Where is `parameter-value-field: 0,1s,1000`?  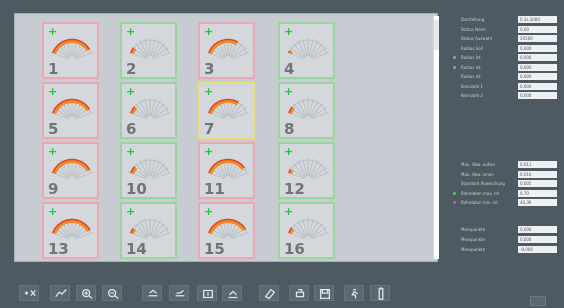
parameter-value-field: 0,1s,1000 is located at coordinates (537, 19).